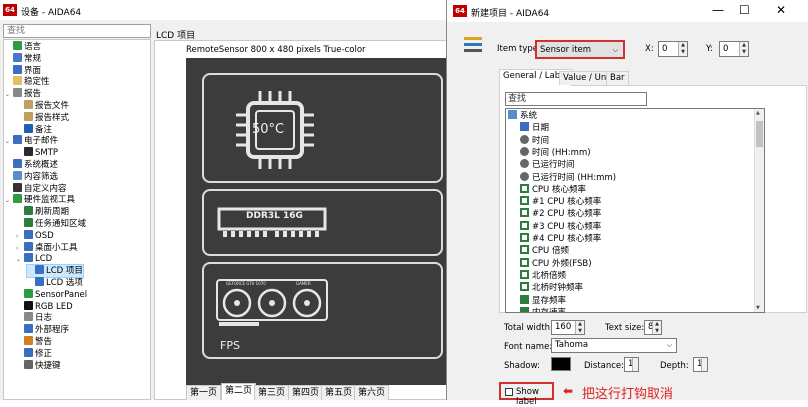  What do you see at coordinates (34, 353) in the screenshot?
I see `tree-item: 修正` at bounding box center [34, 353].